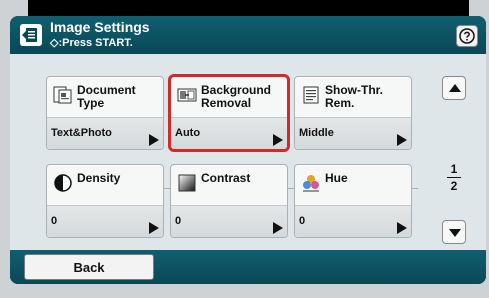  Describe the element at coordinates (100, 27) in the screenshot. I see `page-title: Image Settings` at that location.